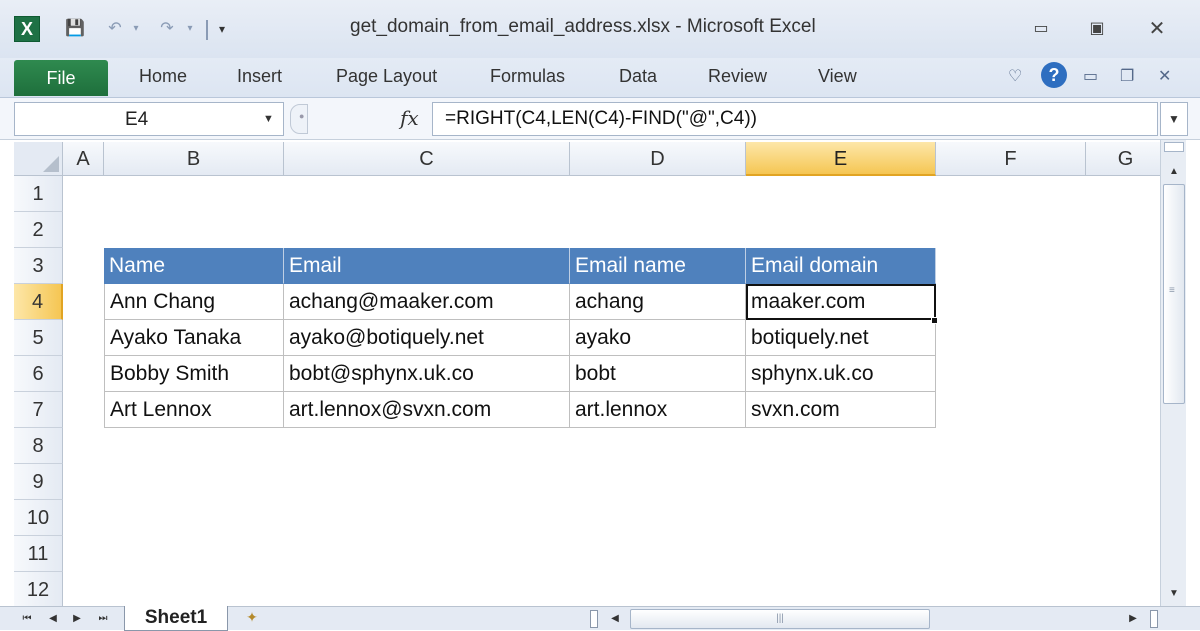 The width and height of the screenshot is (1200, 631). What do you see at coordinates (600, 618) in the screenshot?
I see `sheet-tab-bar: ⏮ ◀ ▶ ⏭ Sheet1 ✦ ◀ ||| ▶` at bounding box center [600, 618].